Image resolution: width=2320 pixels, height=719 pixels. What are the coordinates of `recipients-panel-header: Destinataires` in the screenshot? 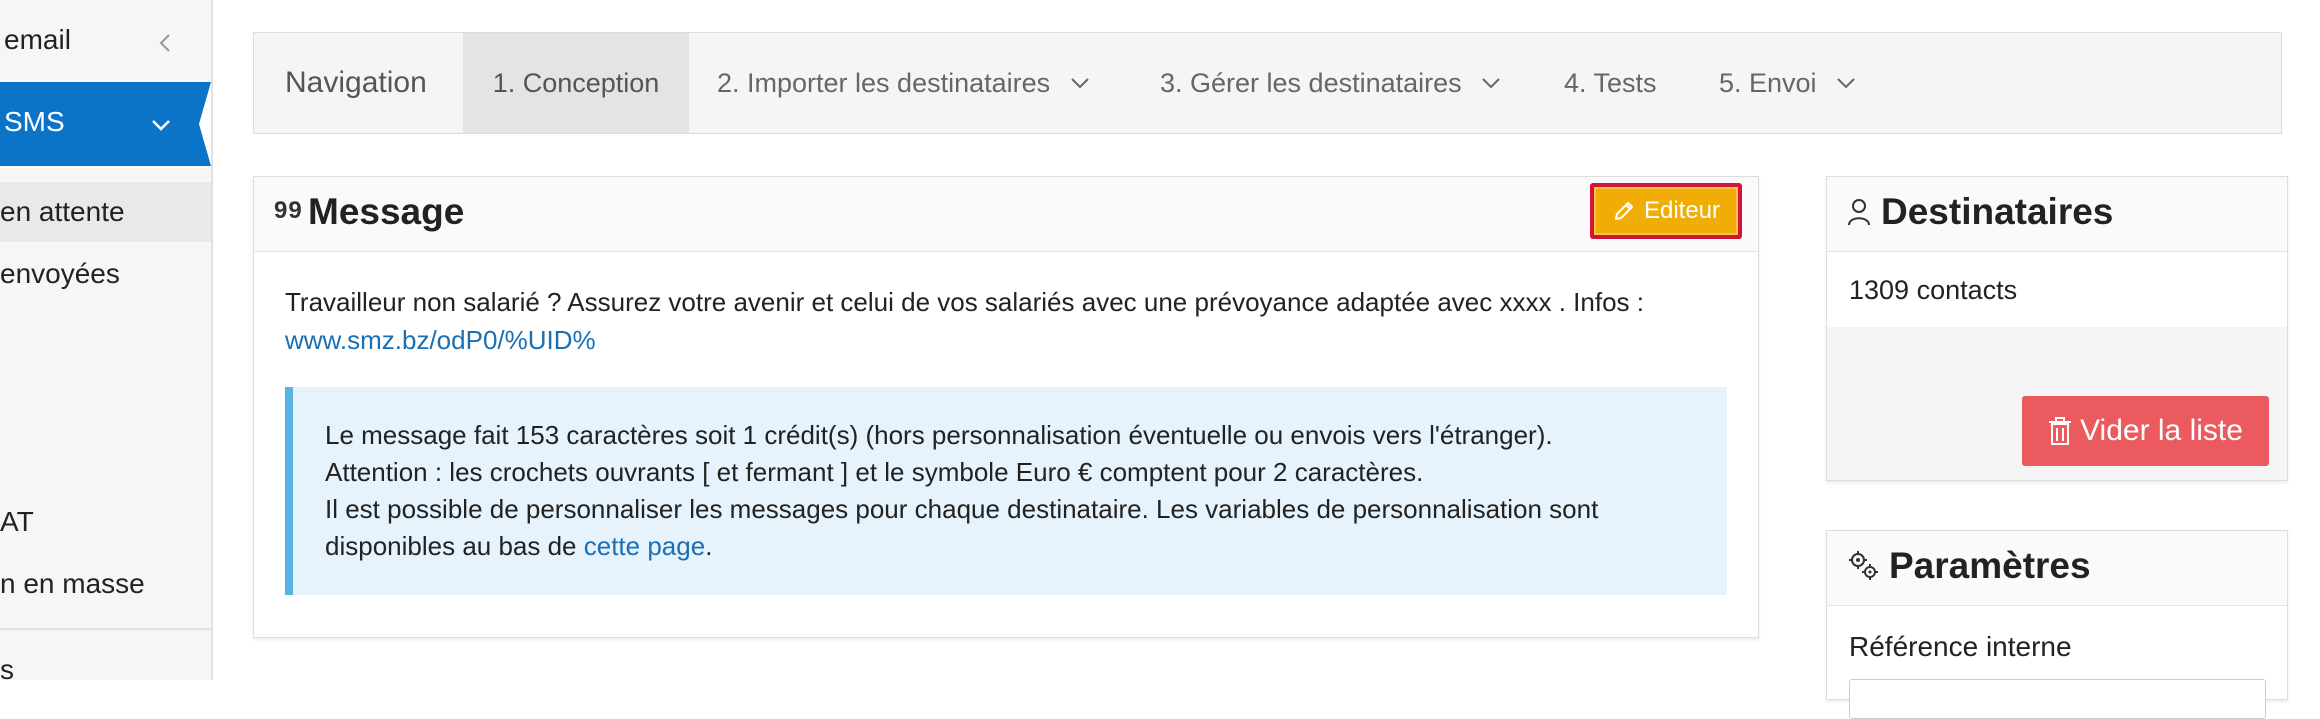 It's located at (2057, 214).